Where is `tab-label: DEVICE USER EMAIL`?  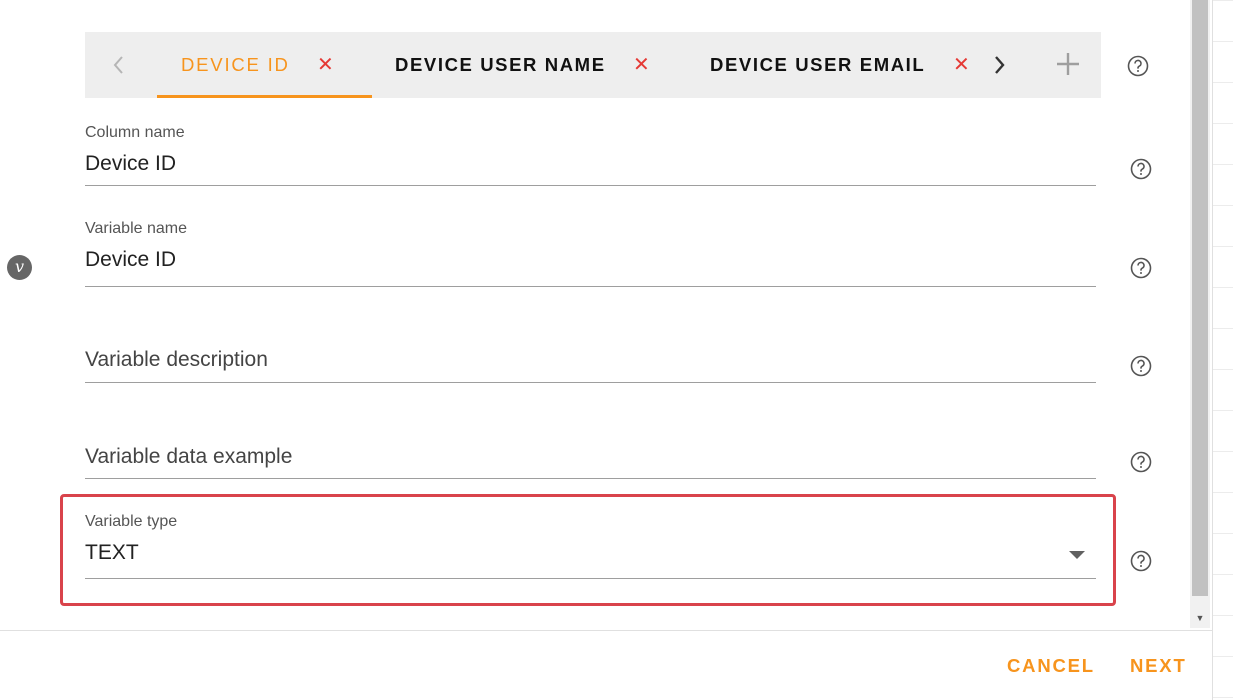
tab-label: DEVICE USER EMAIL is located at coordinates (818, 64).